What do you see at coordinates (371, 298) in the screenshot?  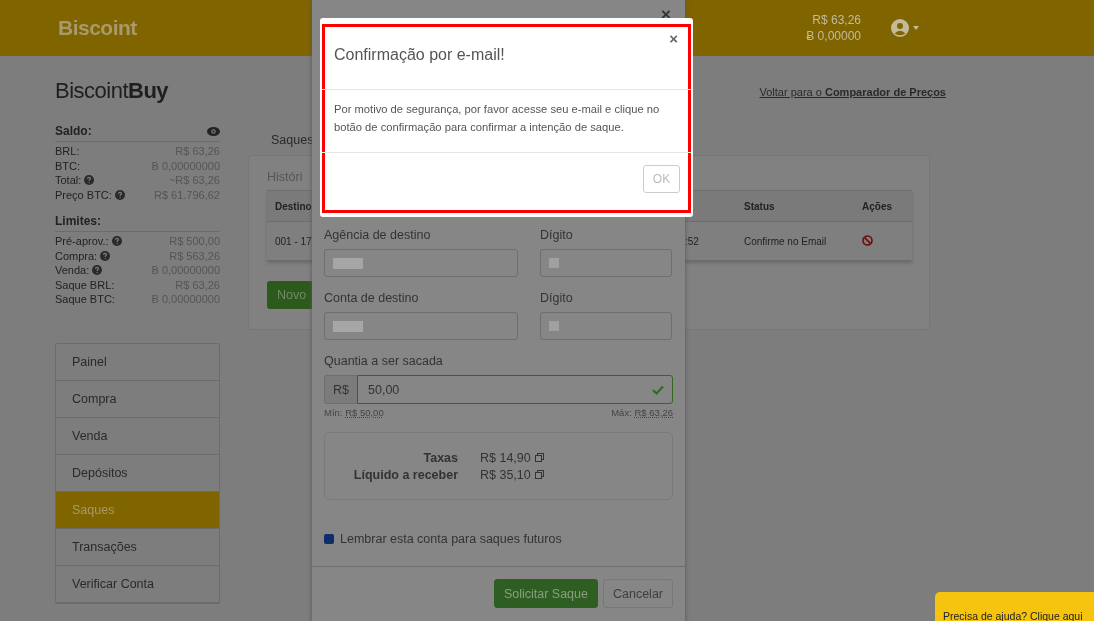 I see `field-label: Conta de destino` at bounding box center [371, 298].